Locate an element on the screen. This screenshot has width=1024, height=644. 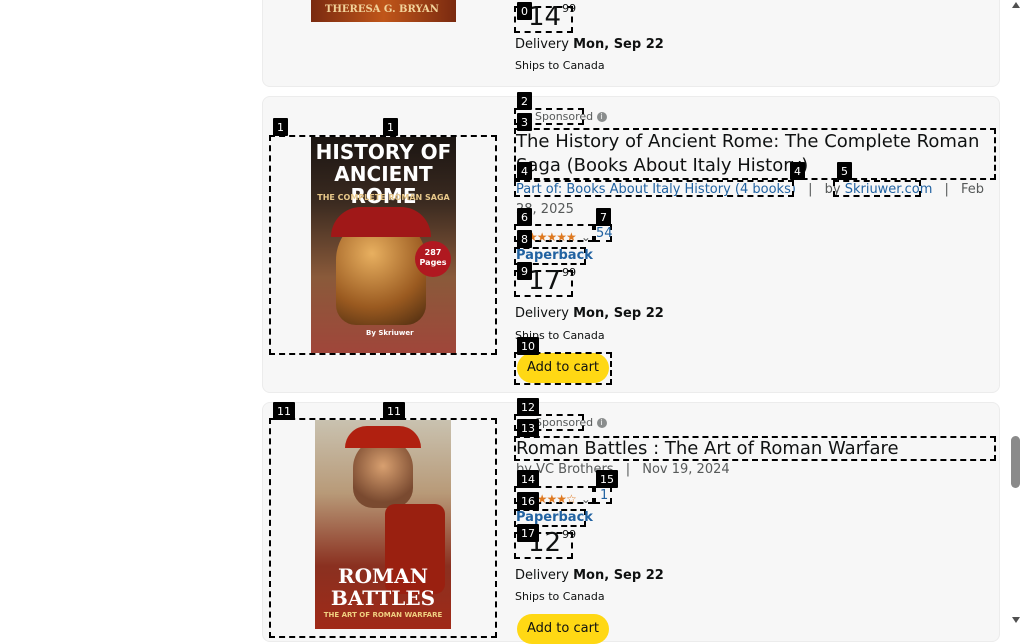
ships-to: Ships to Canada is located at coordinates (560, 65).